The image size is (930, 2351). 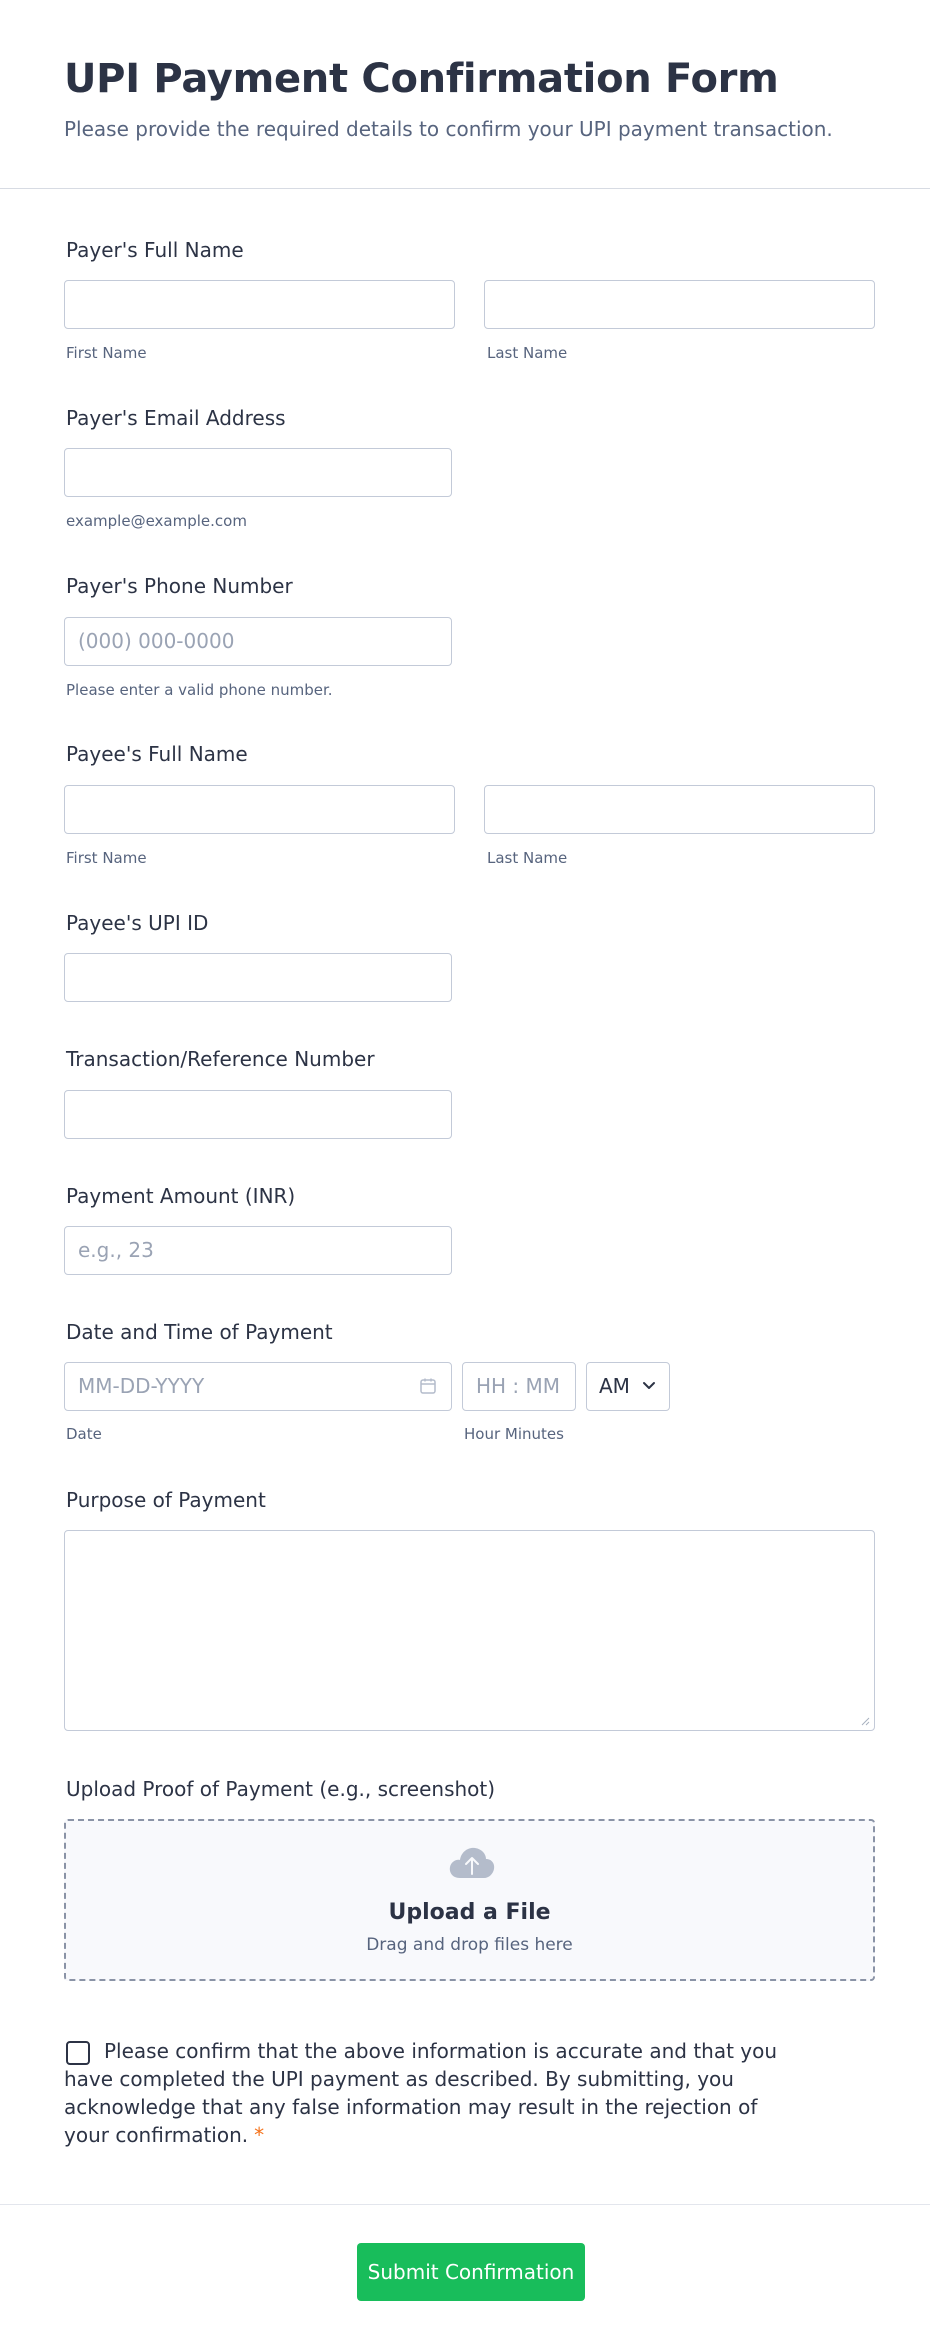 What do you see at coordinates (258, 472) in the screenshot?
I see `payer-email-input` at bounding box center [258, 472].